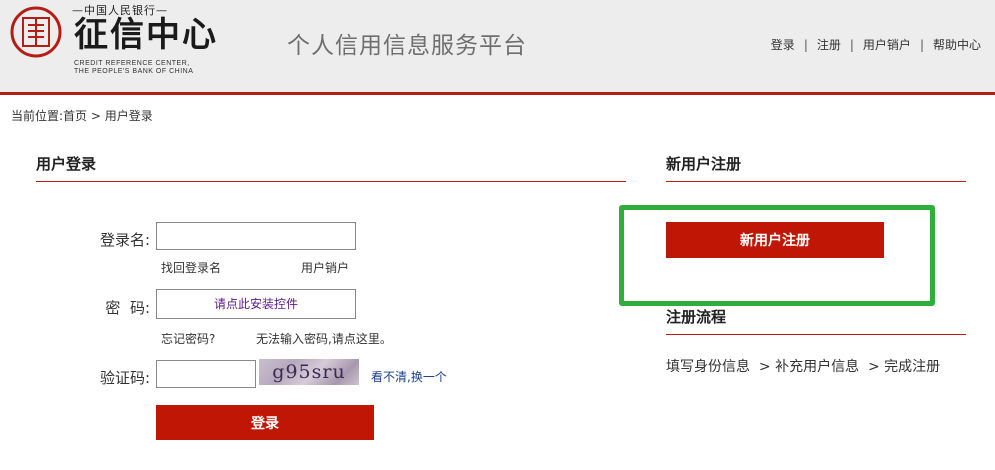  I want to click on header-divider, so click(497, 93).